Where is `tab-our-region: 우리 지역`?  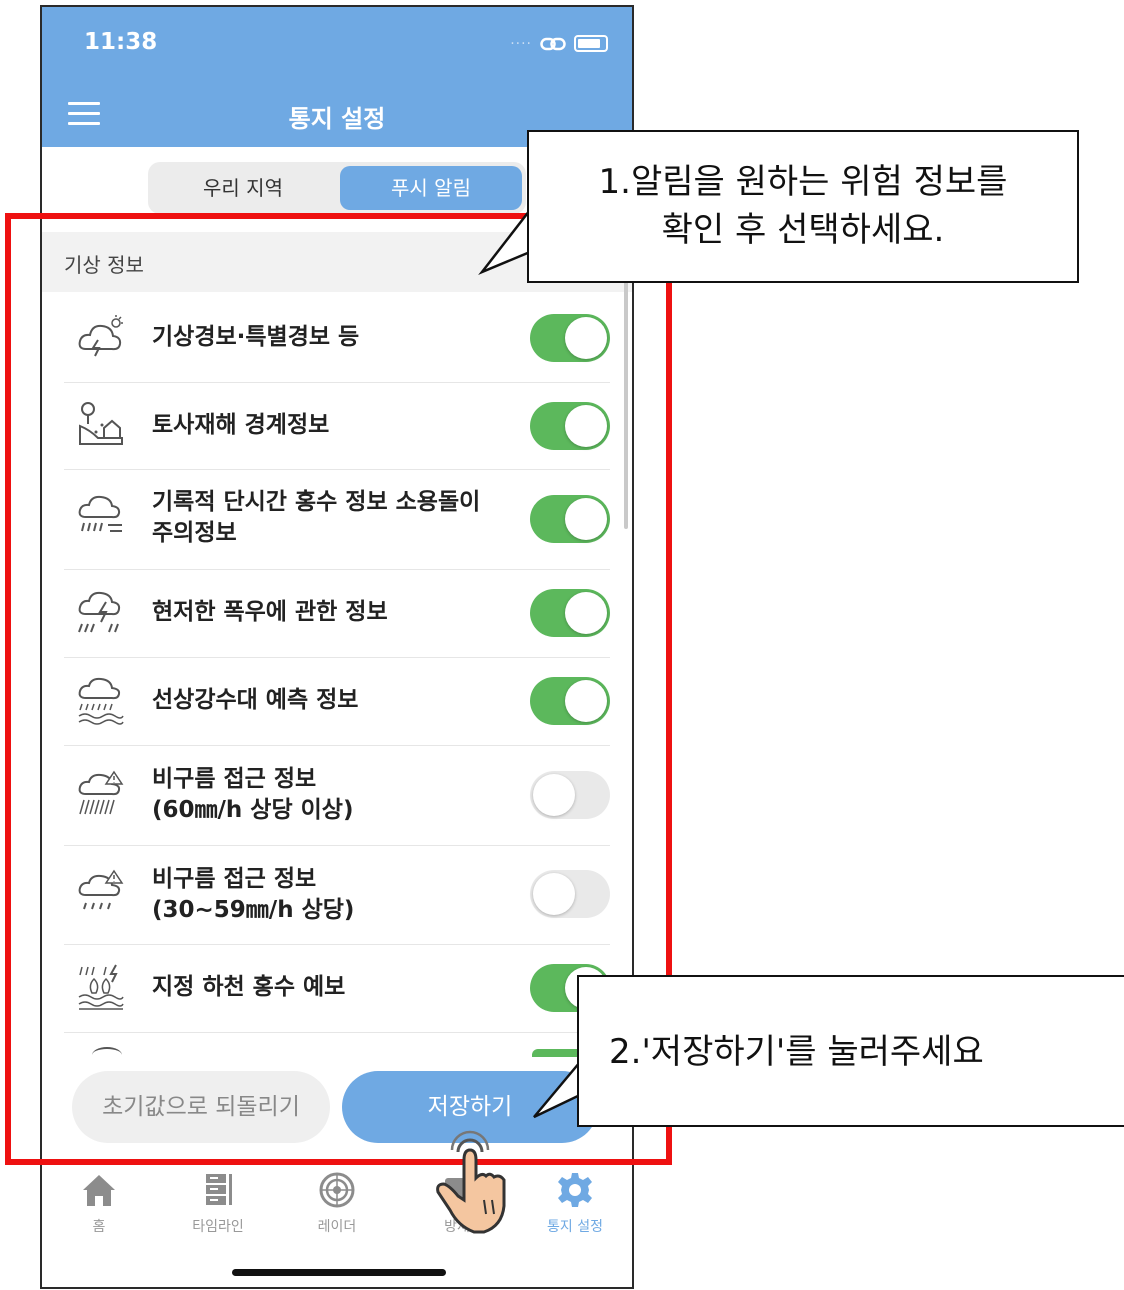
tab-our-region: 우리 지역 is located at coordinates (243, 188).